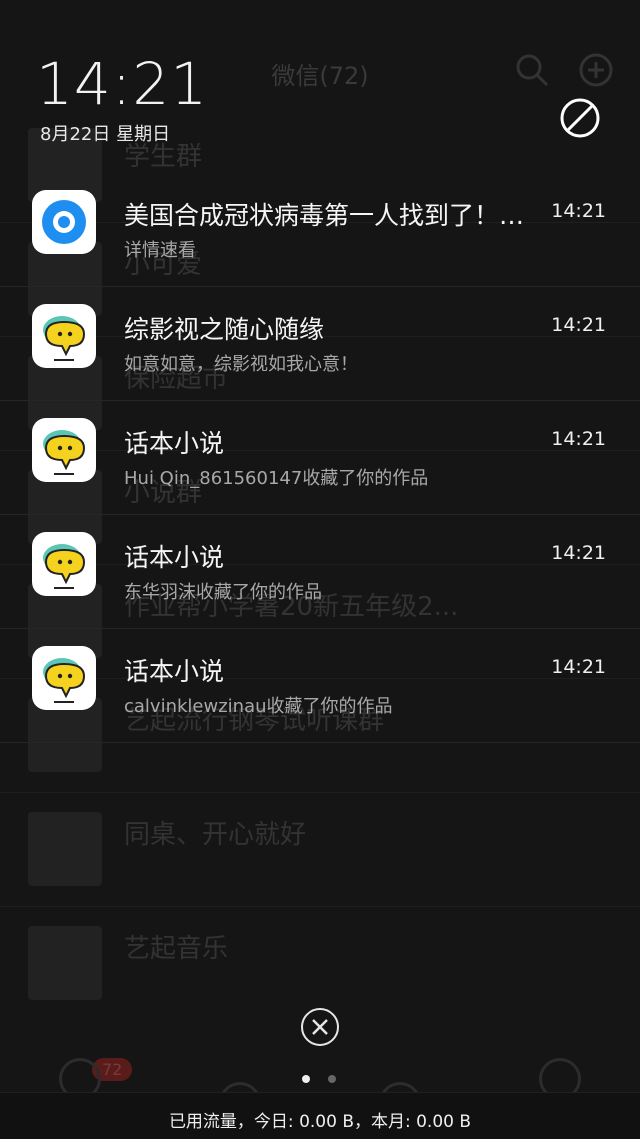 The height and width of the screenshot is (1139, 640). Describe the element at coordinates (258, 706) in the screenshot. I see `notification-body: calvinklewzinau收藏了你的作品` at that location.